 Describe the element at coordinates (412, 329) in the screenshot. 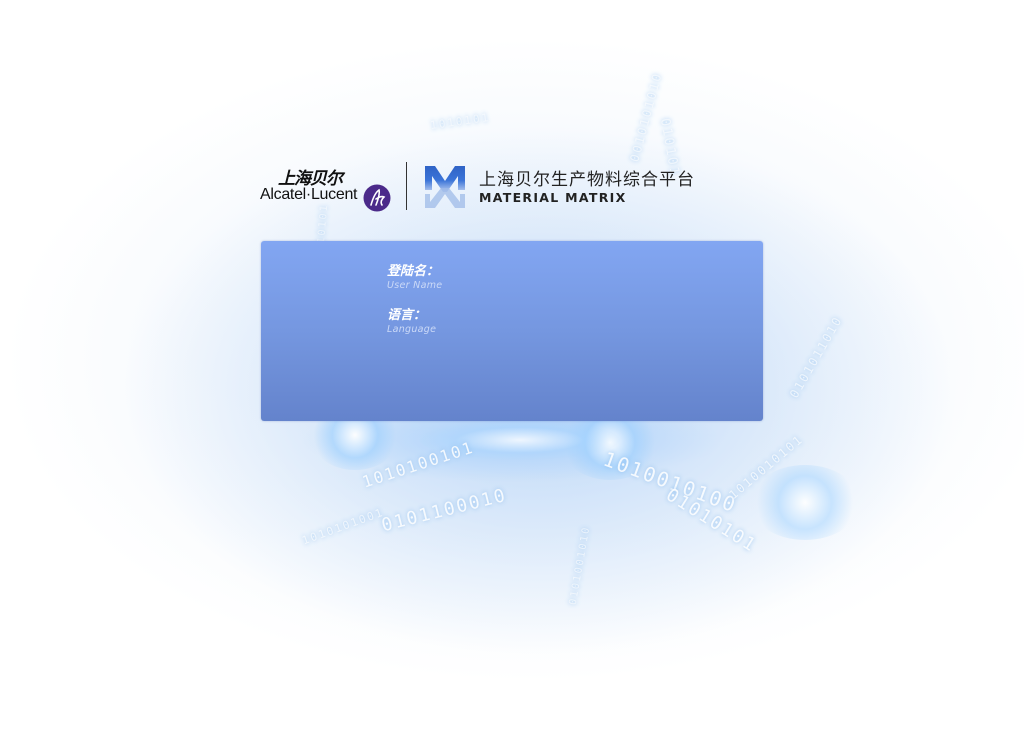

I see `language-sublabel: Language` at that location.